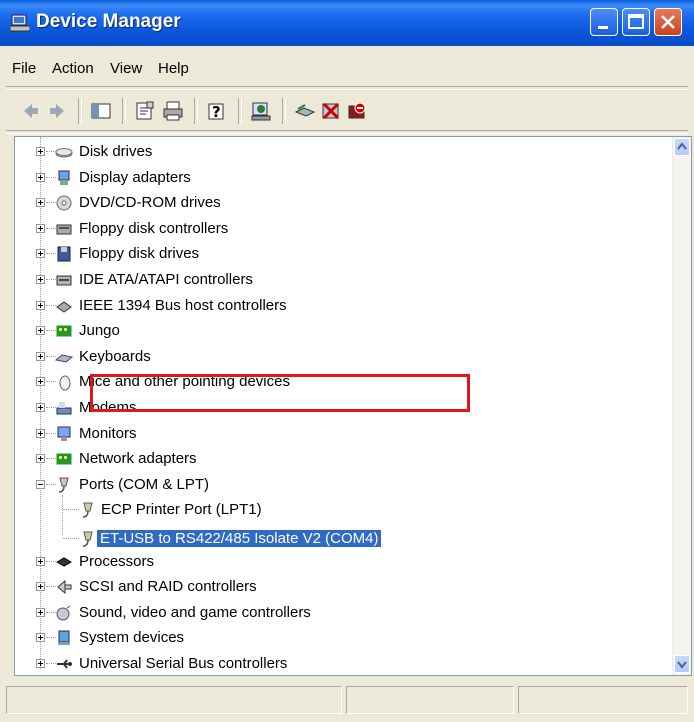 This screenshot has width=694, height=722. Describe the element at coordinates (335, 357) in the screenshot. I see `tree-item-keyboards: Keyboards` at that location.